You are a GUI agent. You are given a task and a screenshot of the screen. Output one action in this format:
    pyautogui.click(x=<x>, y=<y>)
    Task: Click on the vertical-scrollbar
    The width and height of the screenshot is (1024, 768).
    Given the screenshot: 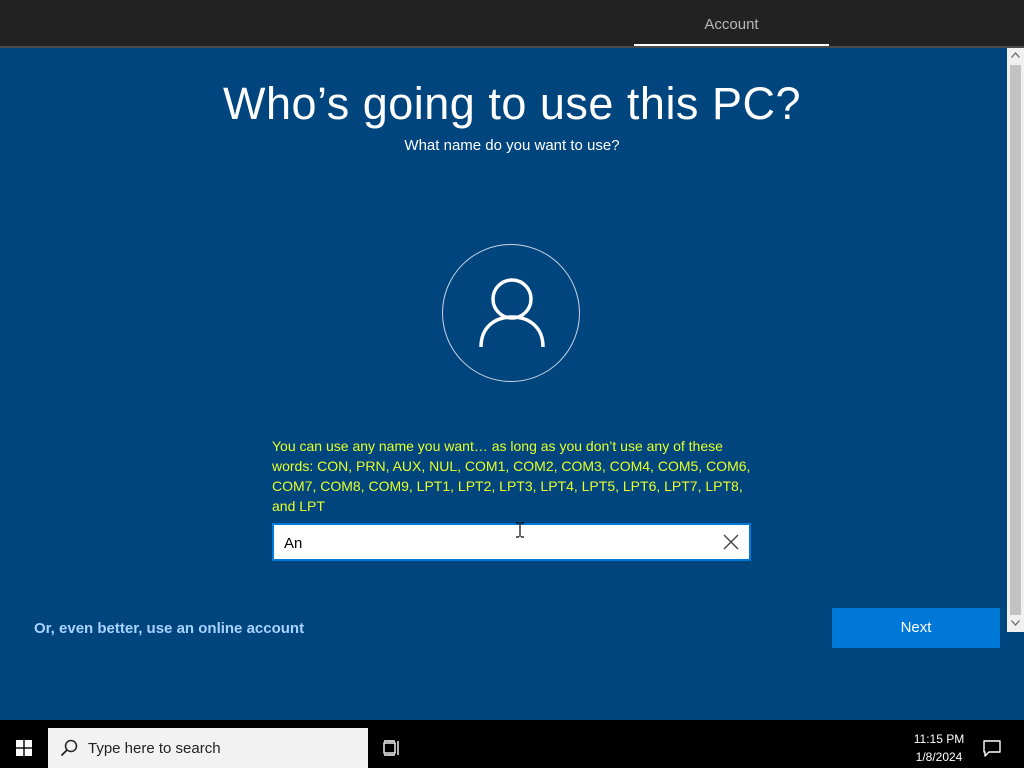 What is the action you would take?
    pyautogui.click(x=1015, y=340)
    